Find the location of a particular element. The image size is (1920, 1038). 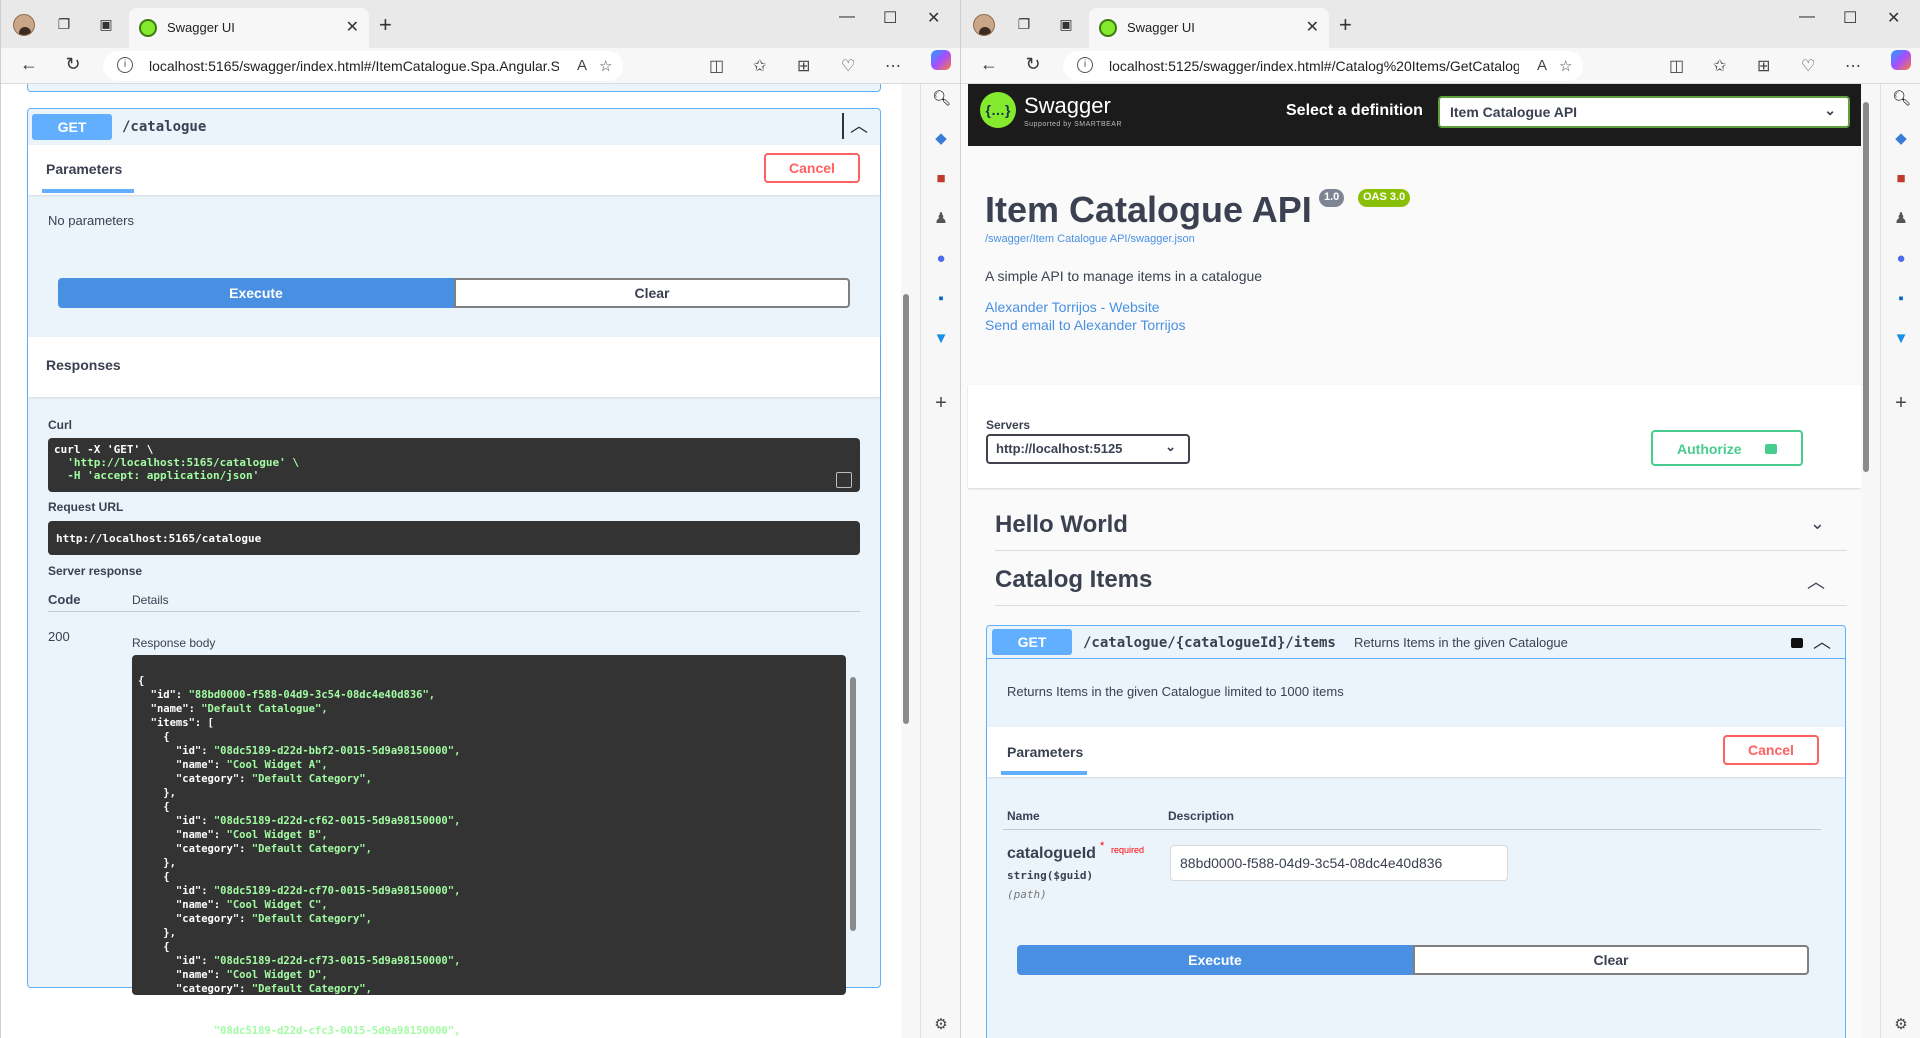

definition-select: Item Catalogue API ⌄ is located at coordinates (1644, 112).